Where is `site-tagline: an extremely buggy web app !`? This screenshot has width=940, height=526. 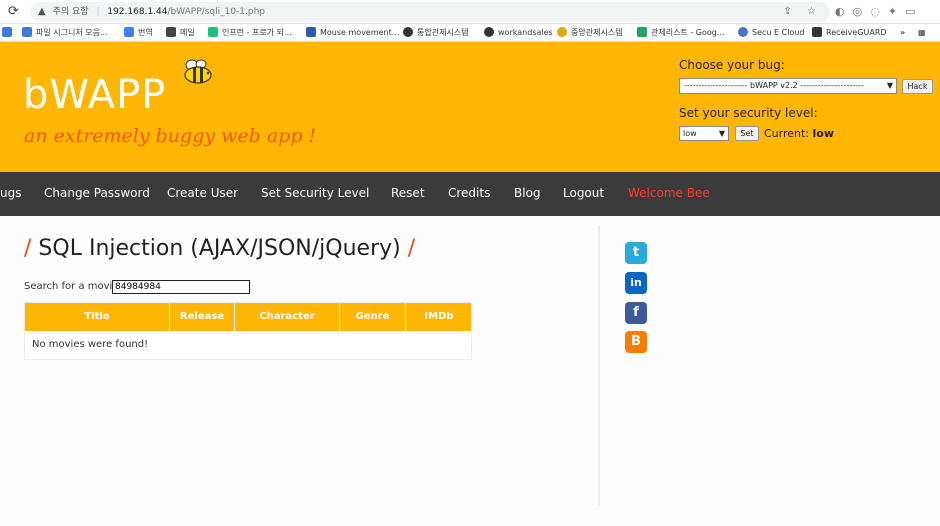 site-tagline: an extremely buggy web app ! is located at coordinates (170, 136).